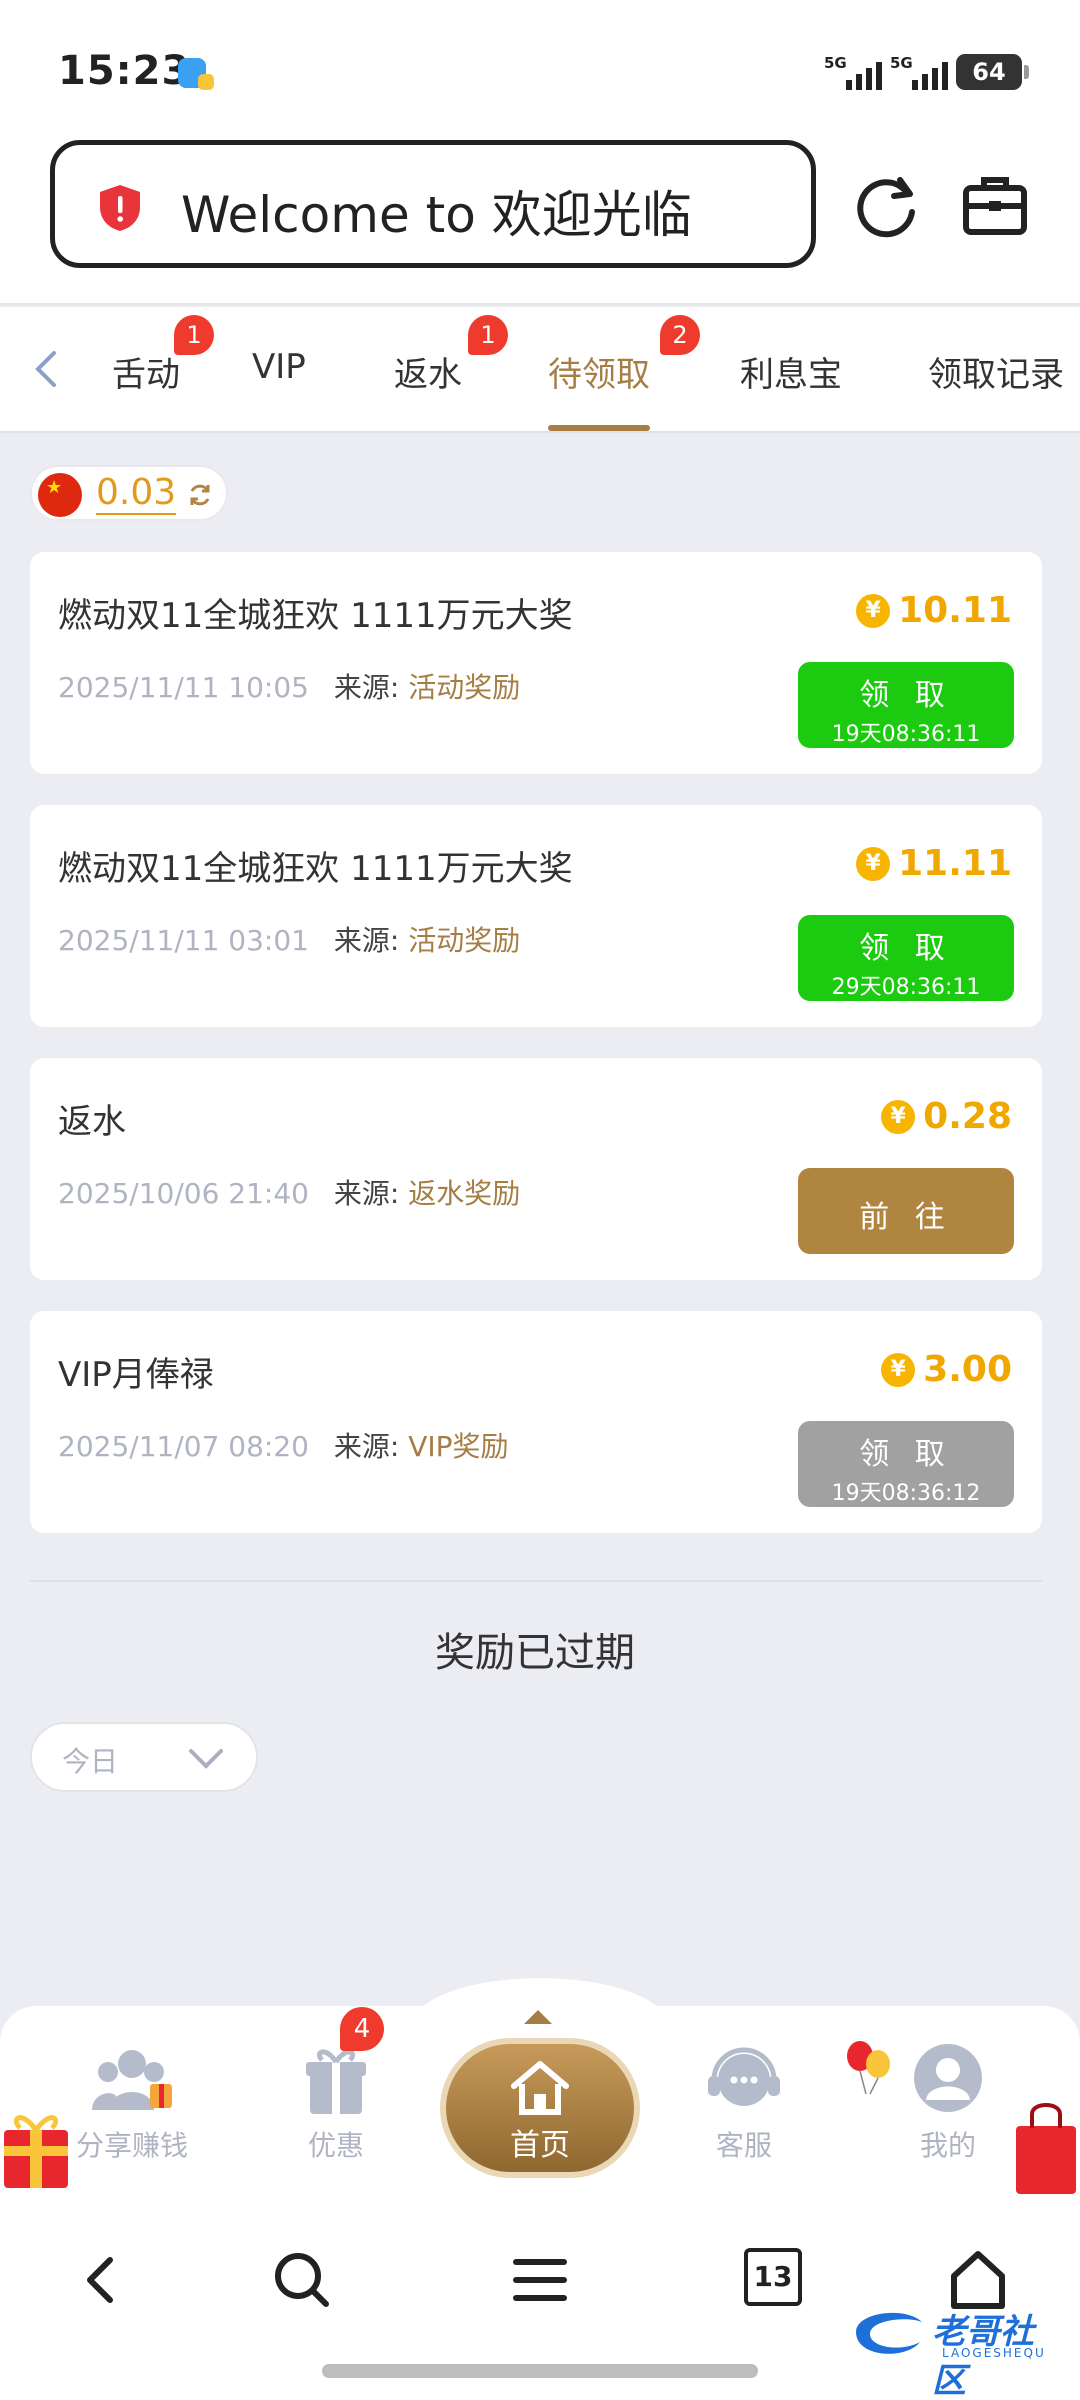 The width and height of the screenshot is (1080, 2400). What do you see at coordinates (540, 2371) in the screenshot?
I see `gesture-home-bar` at bounding box center [540, 2371].